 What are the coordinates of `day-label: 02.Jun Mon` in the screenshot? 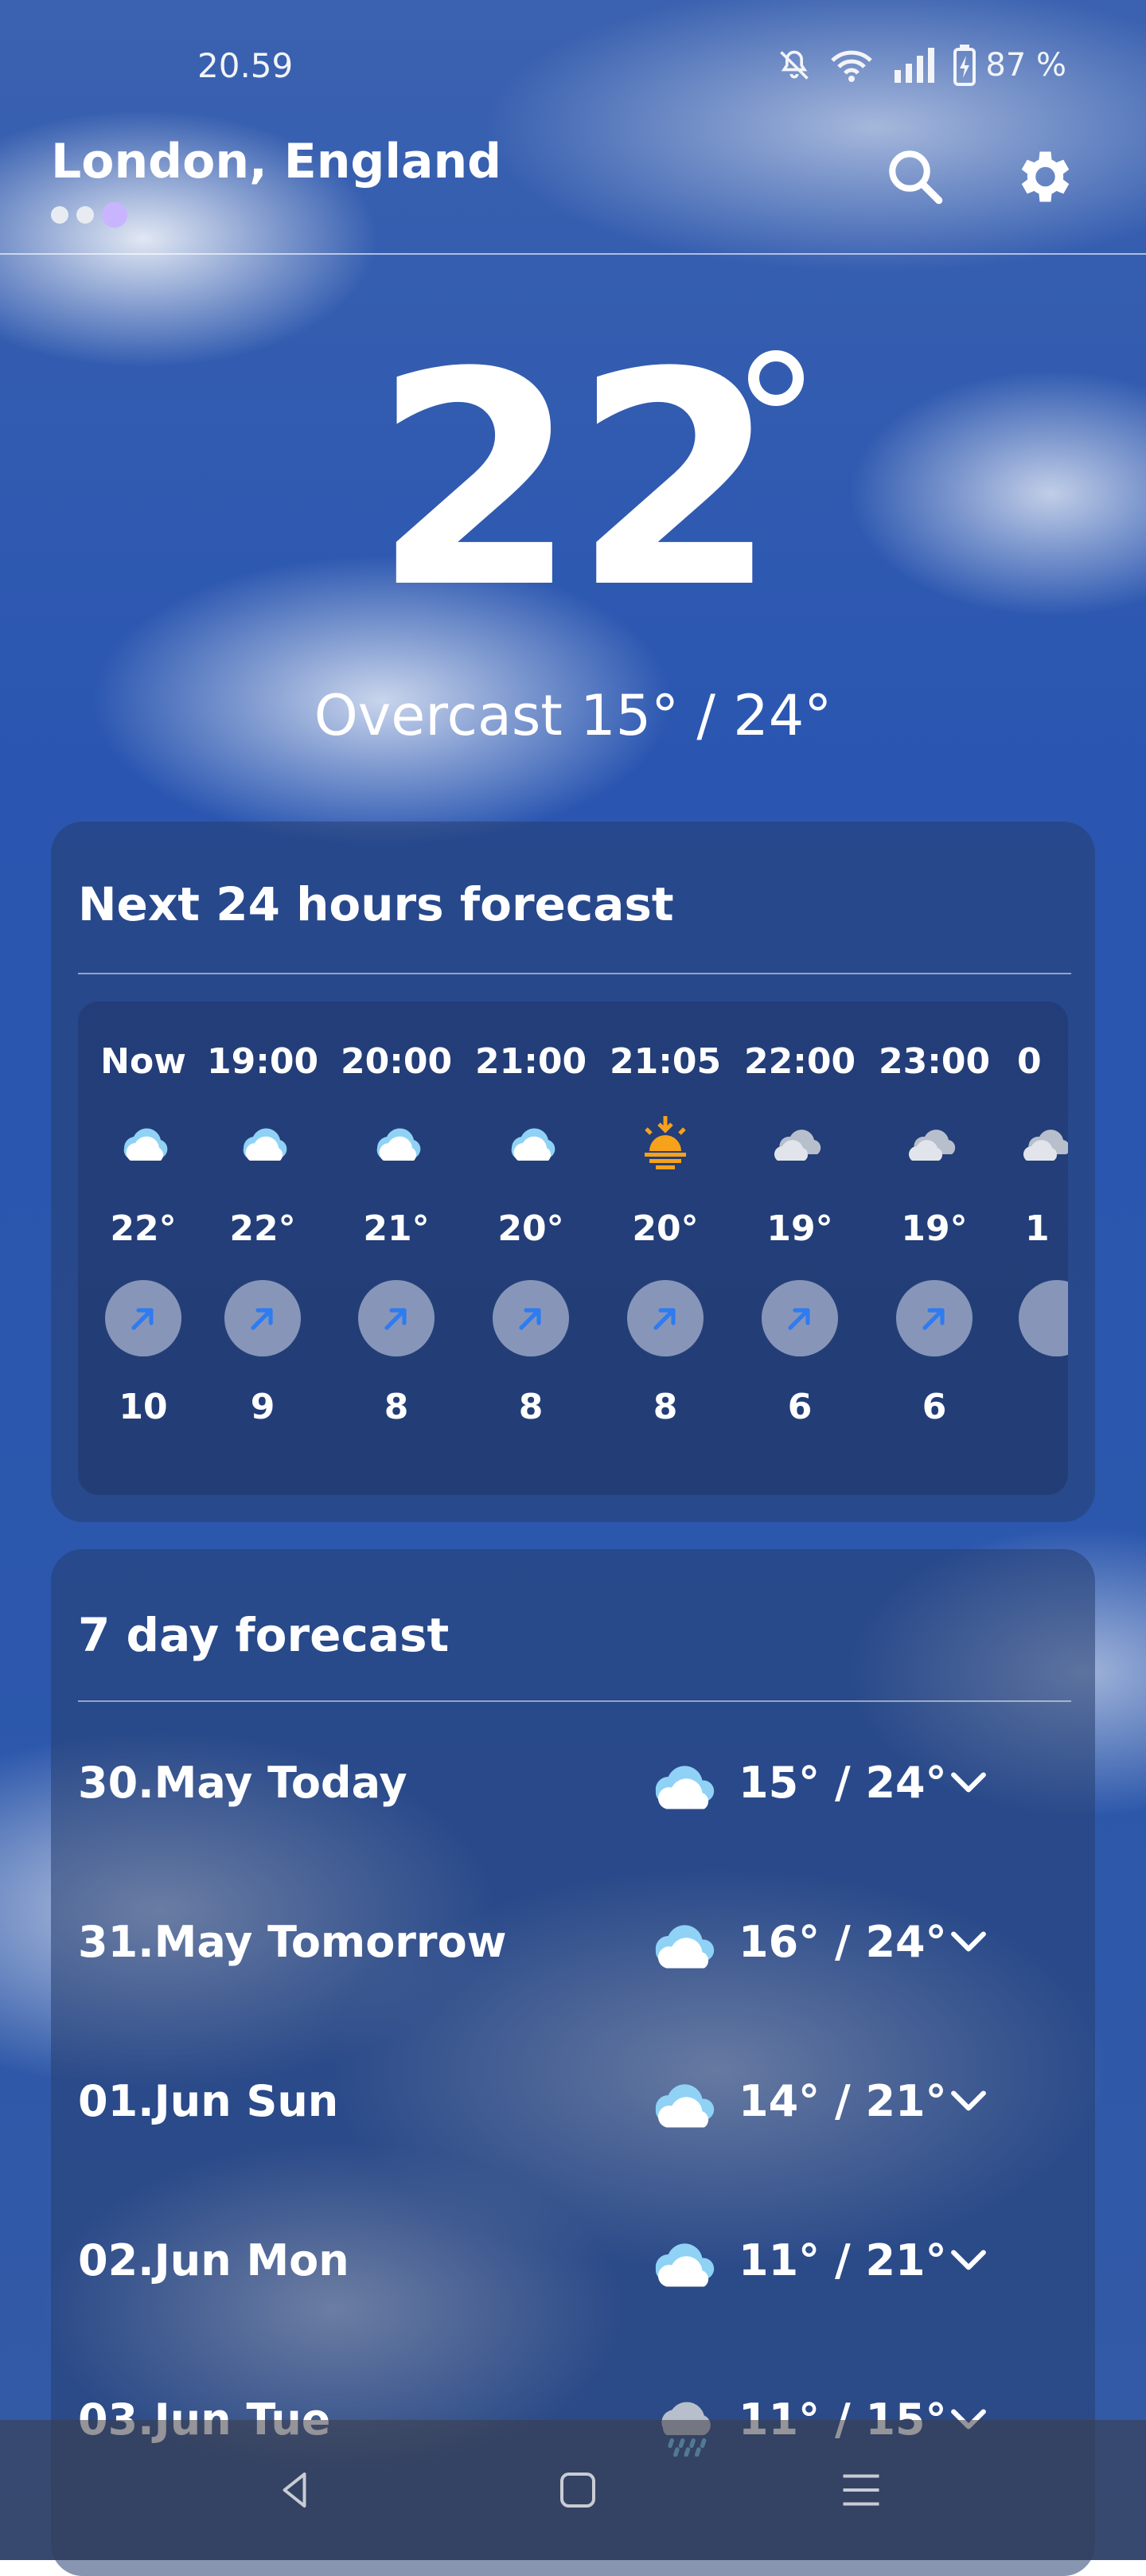 It's located at (213, 2260).